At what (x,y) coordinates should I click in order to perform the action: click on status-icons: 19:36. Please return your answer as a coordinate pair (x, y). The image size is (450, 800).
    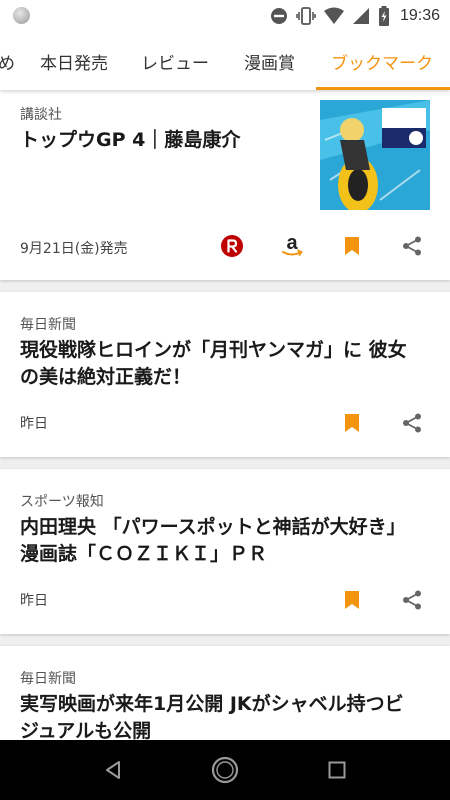
    Looking at the image, I should click on (355, 16).